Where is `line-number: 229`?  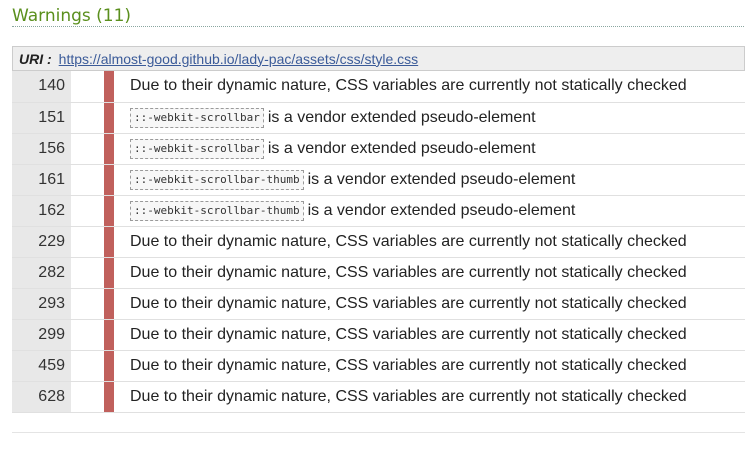
line-number: 229 is located at coordinates (41, 242).